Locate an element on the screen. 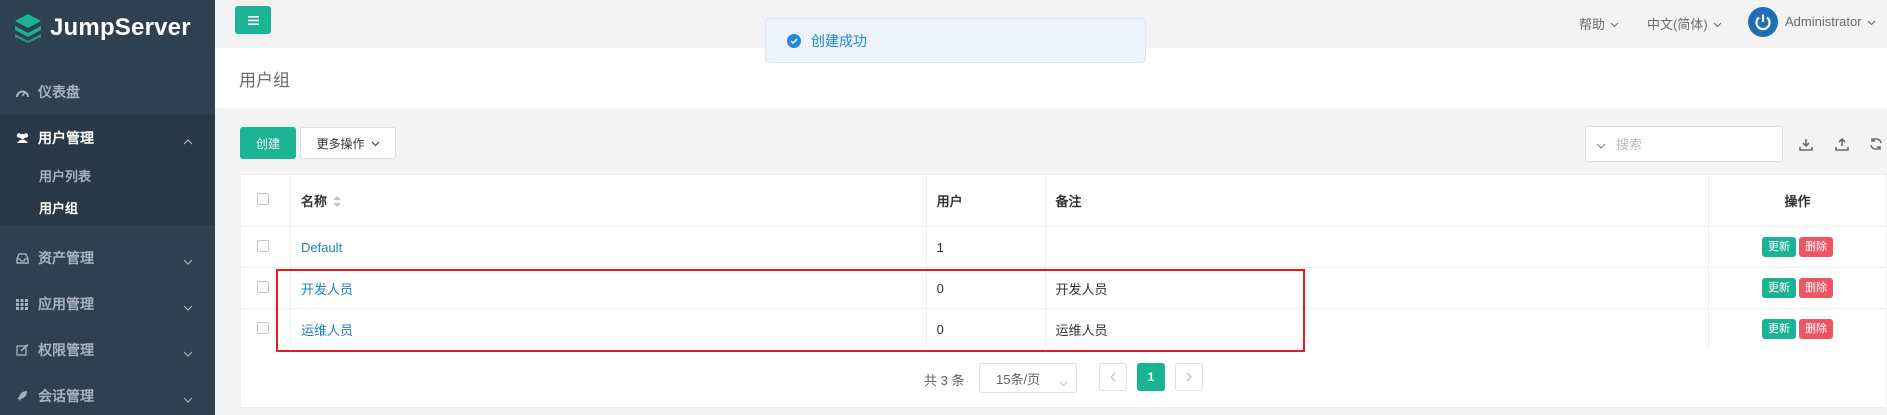 This screenshot has height=415, width=1887. sidebar-item-label: 会话管理 is located at coordinates (66, 396).